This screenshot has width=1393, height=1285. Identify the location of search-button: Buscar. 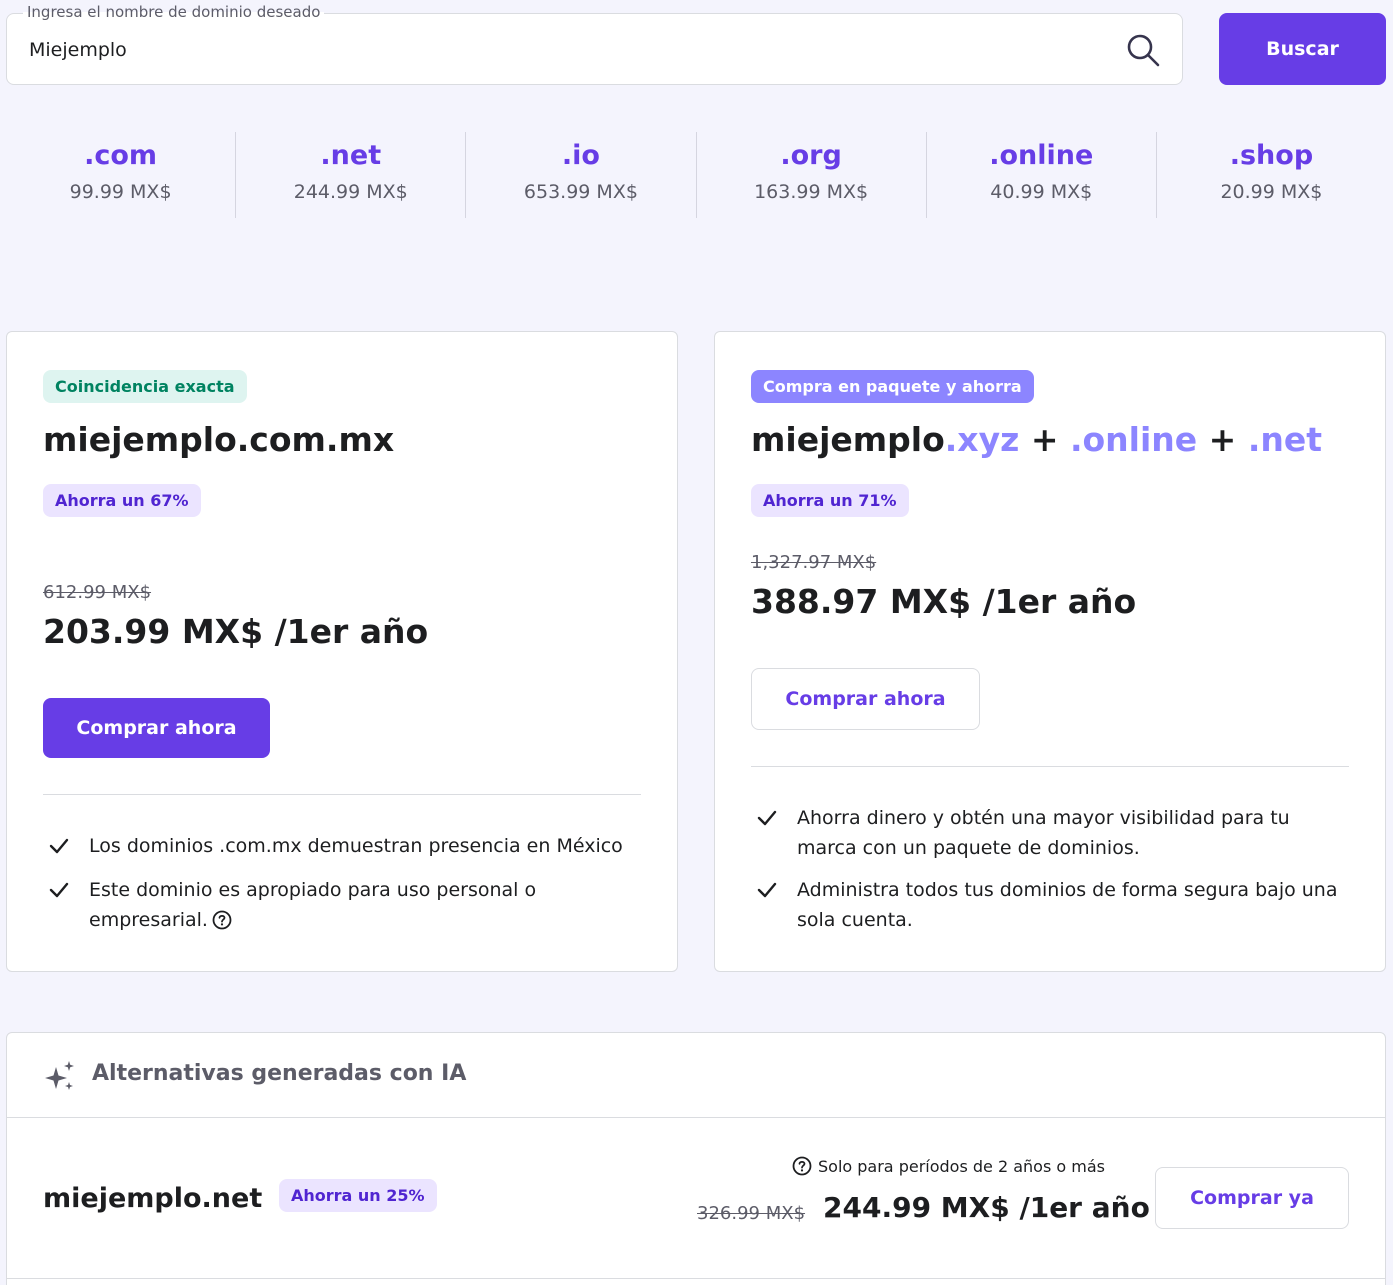
(1302, 49).